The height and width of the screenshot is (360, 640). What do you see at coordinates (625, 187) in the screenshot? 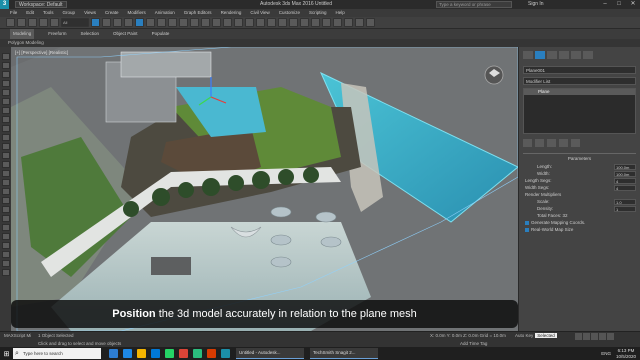
I see `width-segs-spinner: 4` at bounding box center [625, 187].